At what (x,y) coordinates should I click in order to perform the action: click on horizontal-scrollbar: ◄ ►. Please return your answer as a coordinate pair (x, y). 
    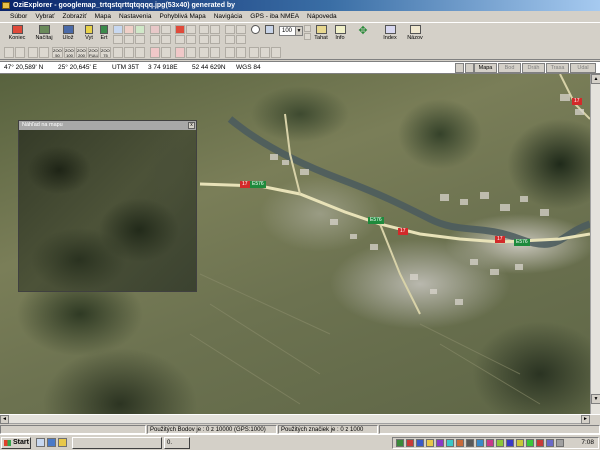
    Looking at the image, I should click on (295, 419).